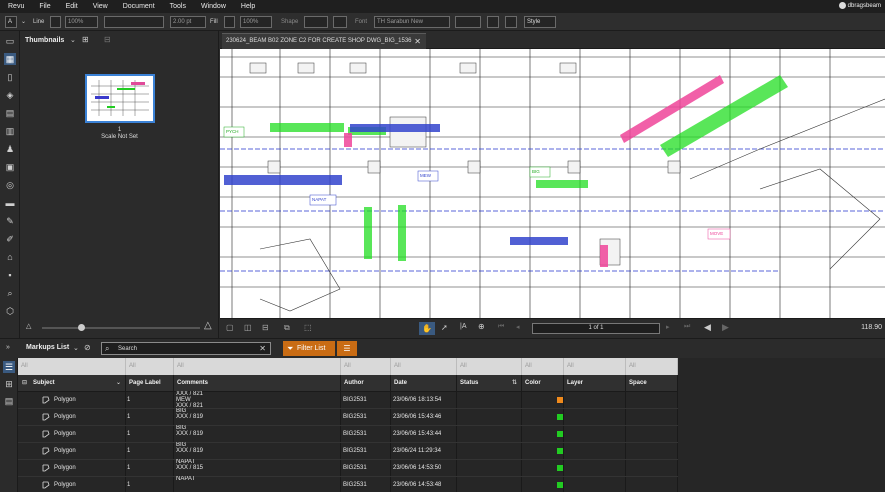 The width and height of the screenshot is (885, 492). I want to click on column-page-label: Page Label, so click(150, 383).